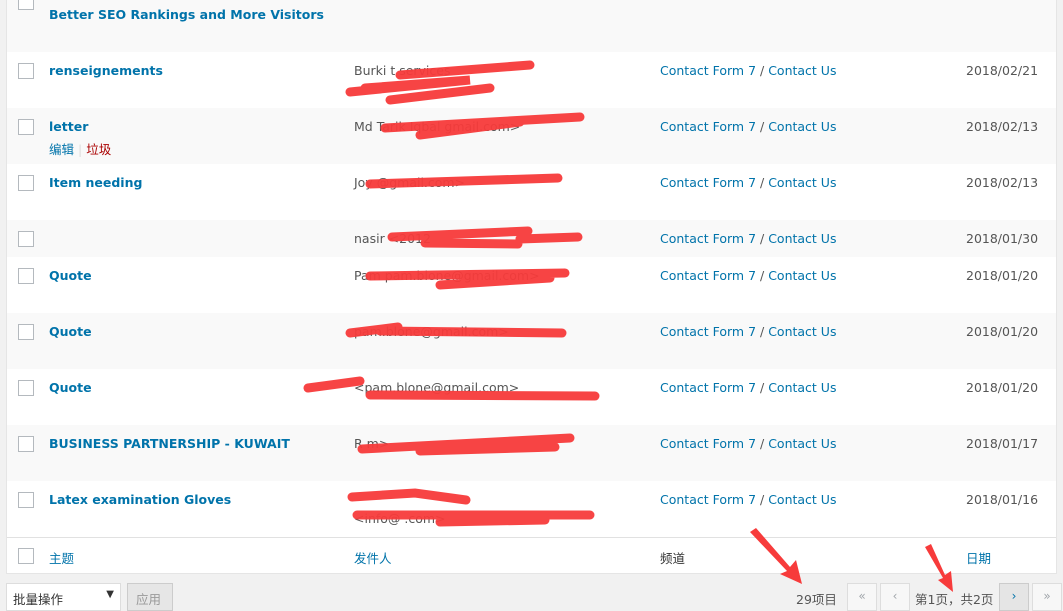  I want to click on row-actions: 编辑 | 垃圾, so click(80, 148).